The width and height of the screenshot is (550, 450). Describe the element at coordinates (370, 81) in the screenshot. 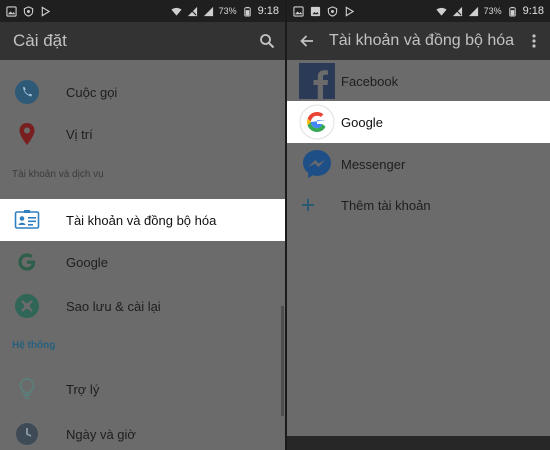

I see `account-item-label: Facebook` at that location.